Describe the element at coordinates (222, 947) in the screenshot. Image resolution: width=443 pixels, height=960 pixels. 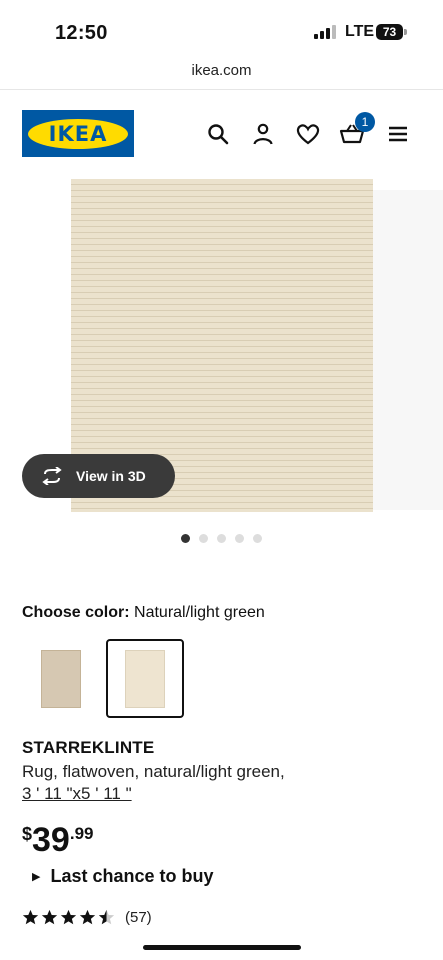
I see `home-indicator` at that location.